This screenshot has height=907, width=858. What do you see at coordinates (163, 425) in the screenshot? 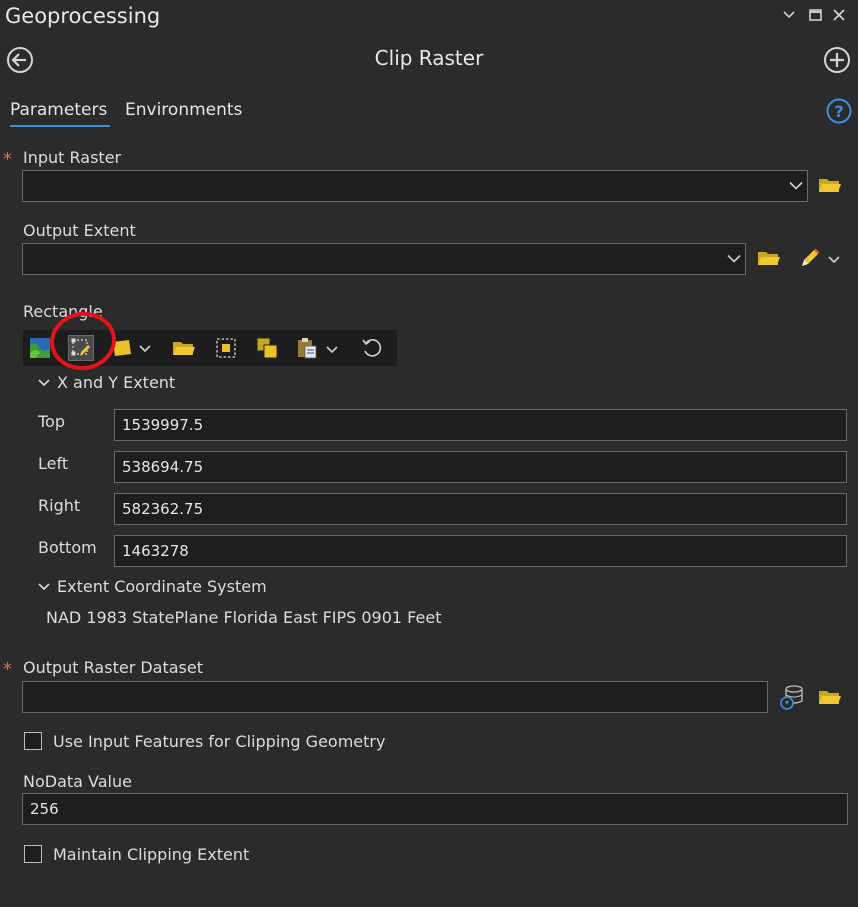
I see `top-value: 1539997.5` at bounding box center [163, 425].